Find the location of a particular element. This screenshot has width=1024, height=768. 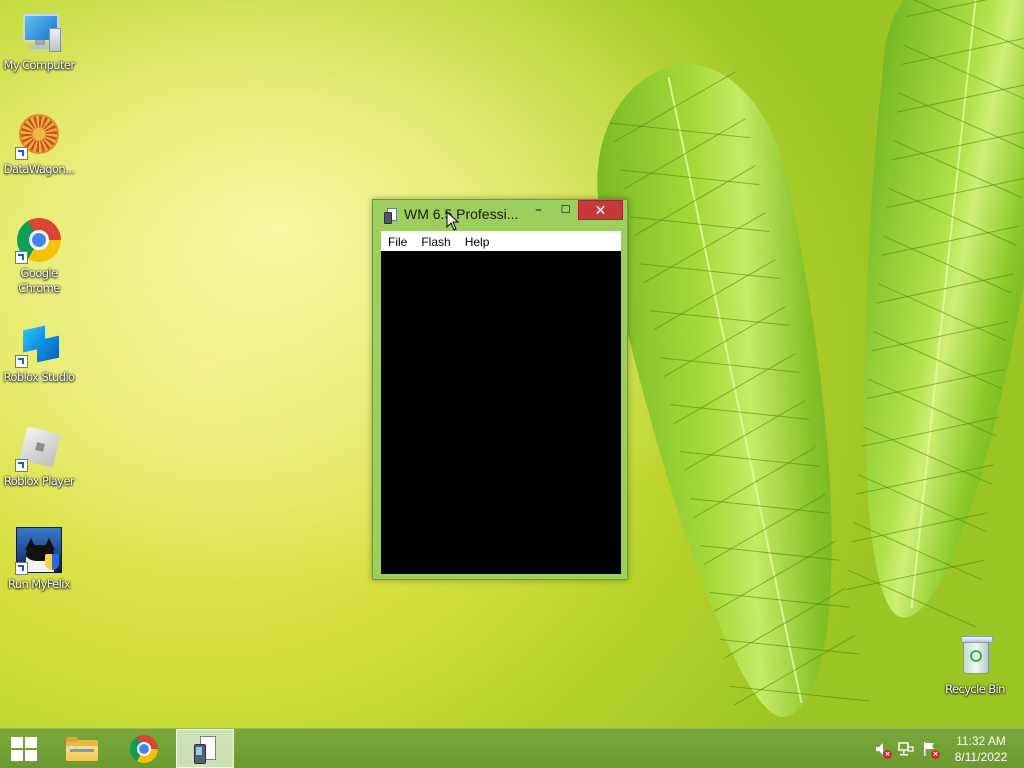

action-center-flag-icon: × is located at coordinates (931, 750).